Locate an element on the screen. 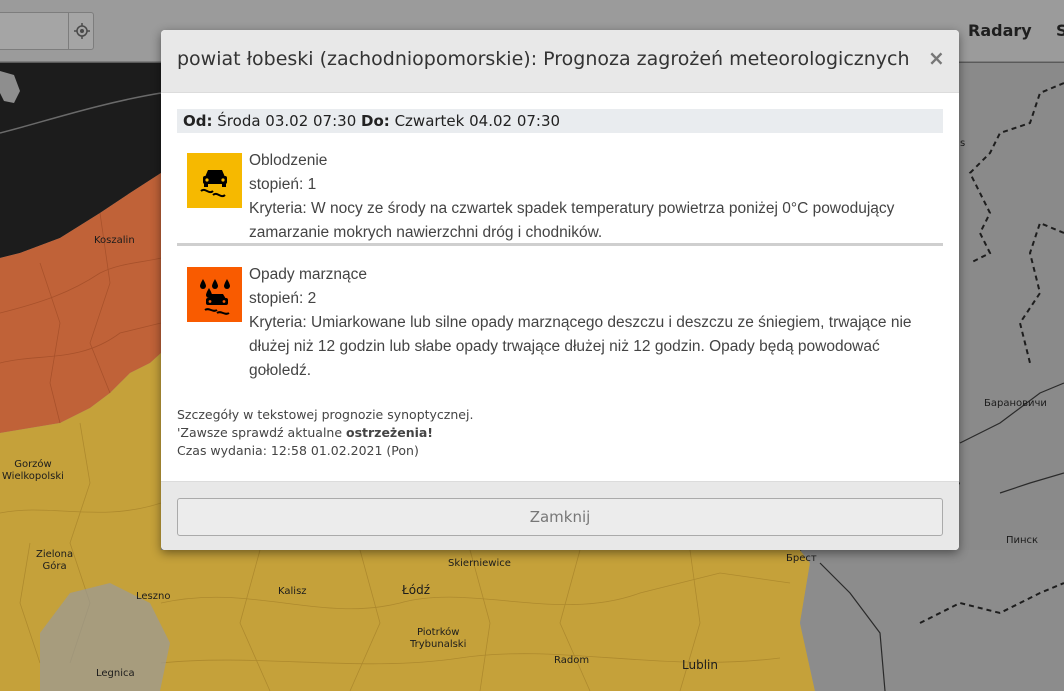 The width and height of the screenshot is (1064, 691). modal-footer: Zamknij is located at coordinates (560, 515).